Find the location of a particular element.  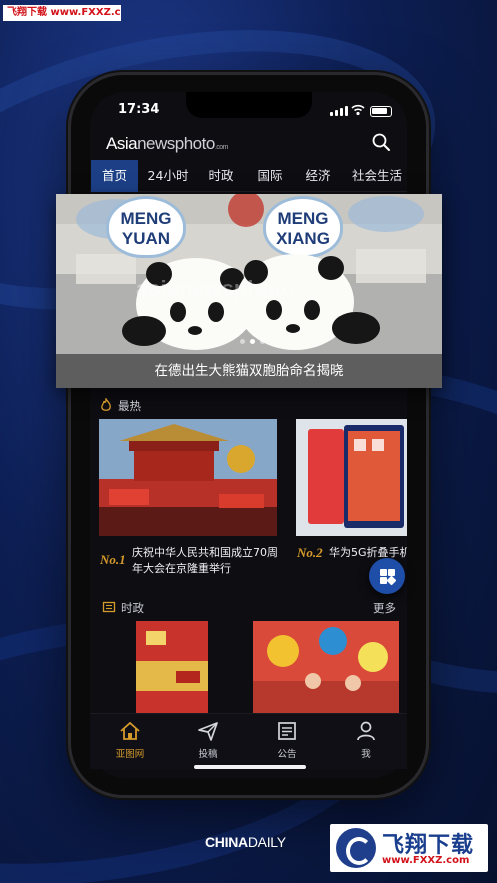

send-icon is located at coordinates (208, 731).